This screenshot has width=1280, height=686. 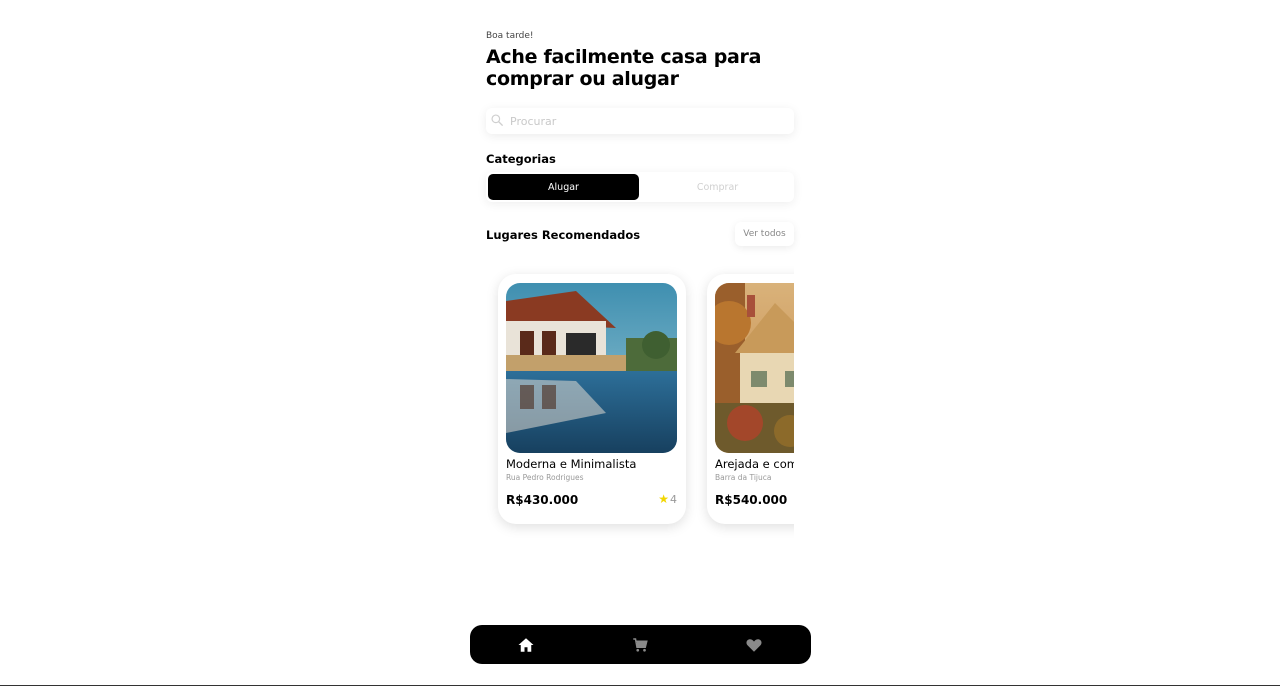 I want to click on greeting-text: Boa tarde!, so click(x=510, y=36).